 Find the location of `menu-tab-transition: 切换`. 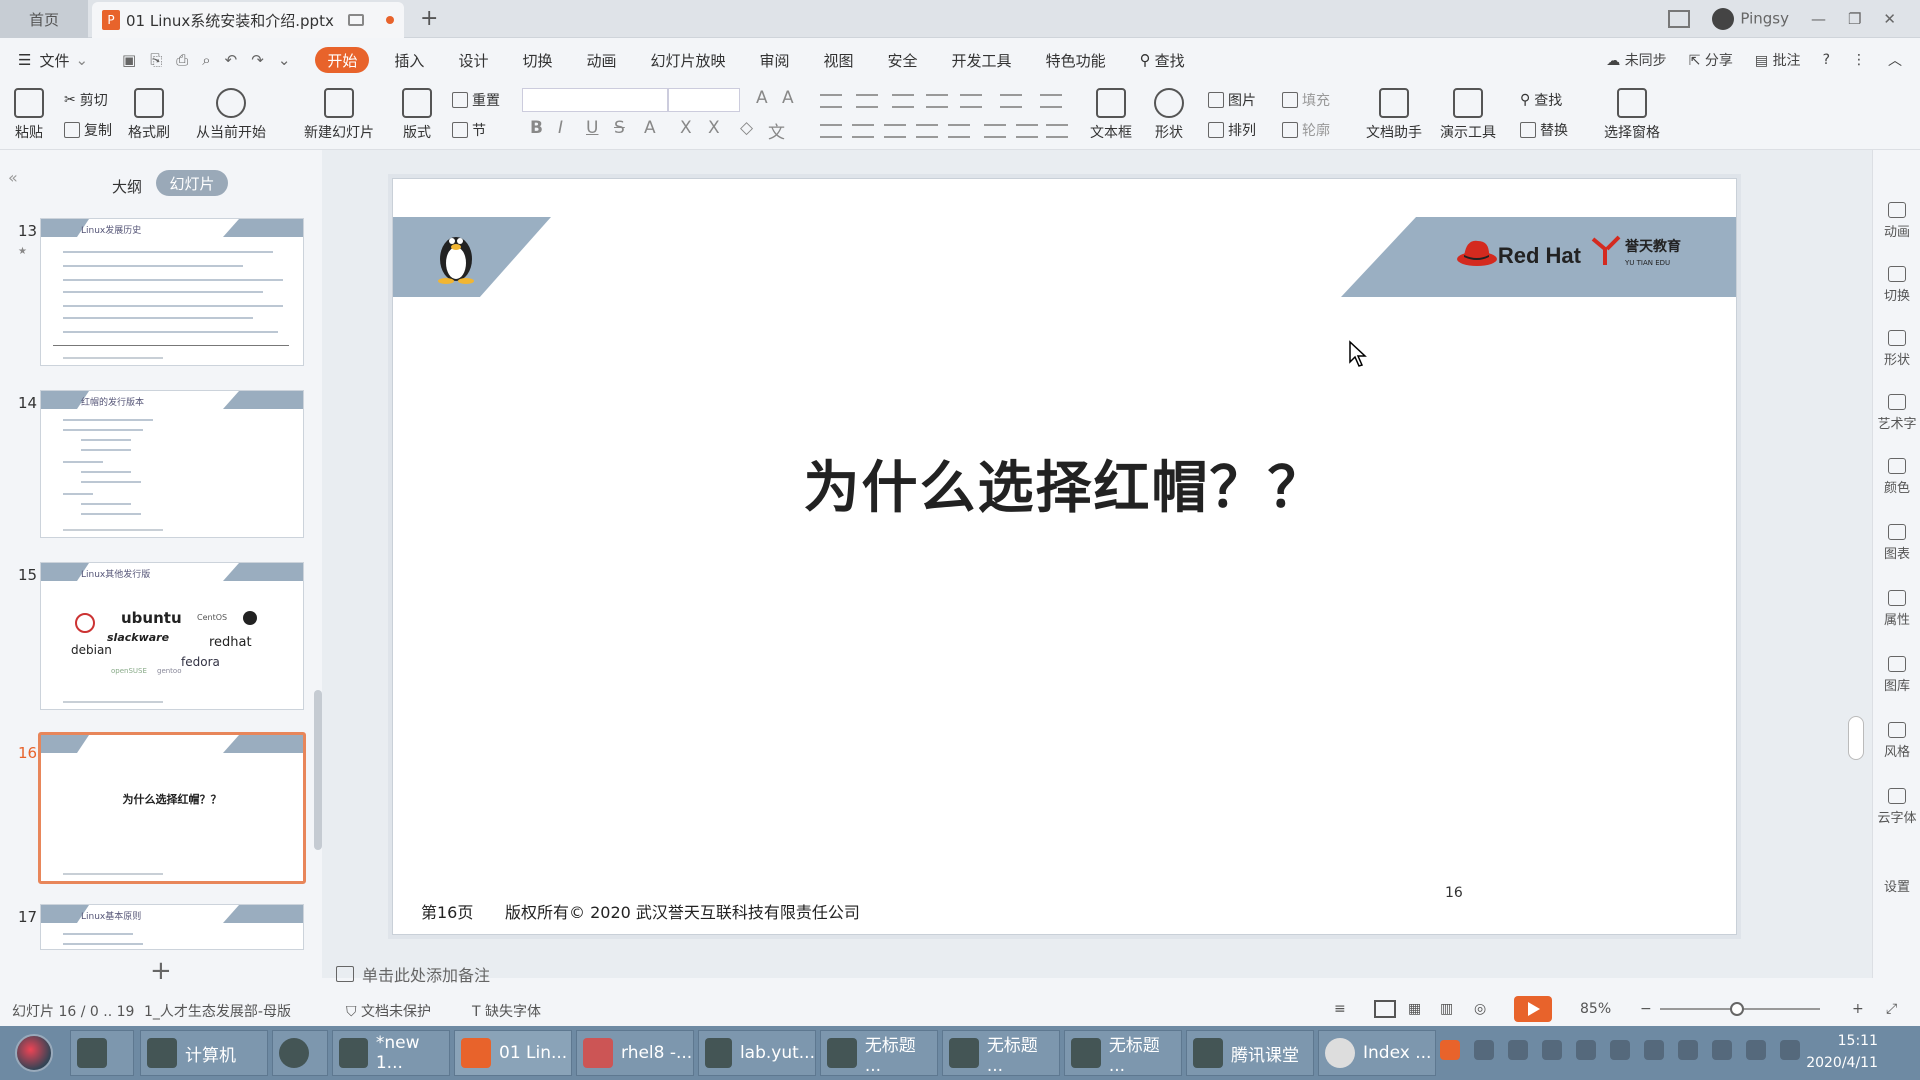

menu-tab-transition: 切换 is located at coordinates (537, 60).